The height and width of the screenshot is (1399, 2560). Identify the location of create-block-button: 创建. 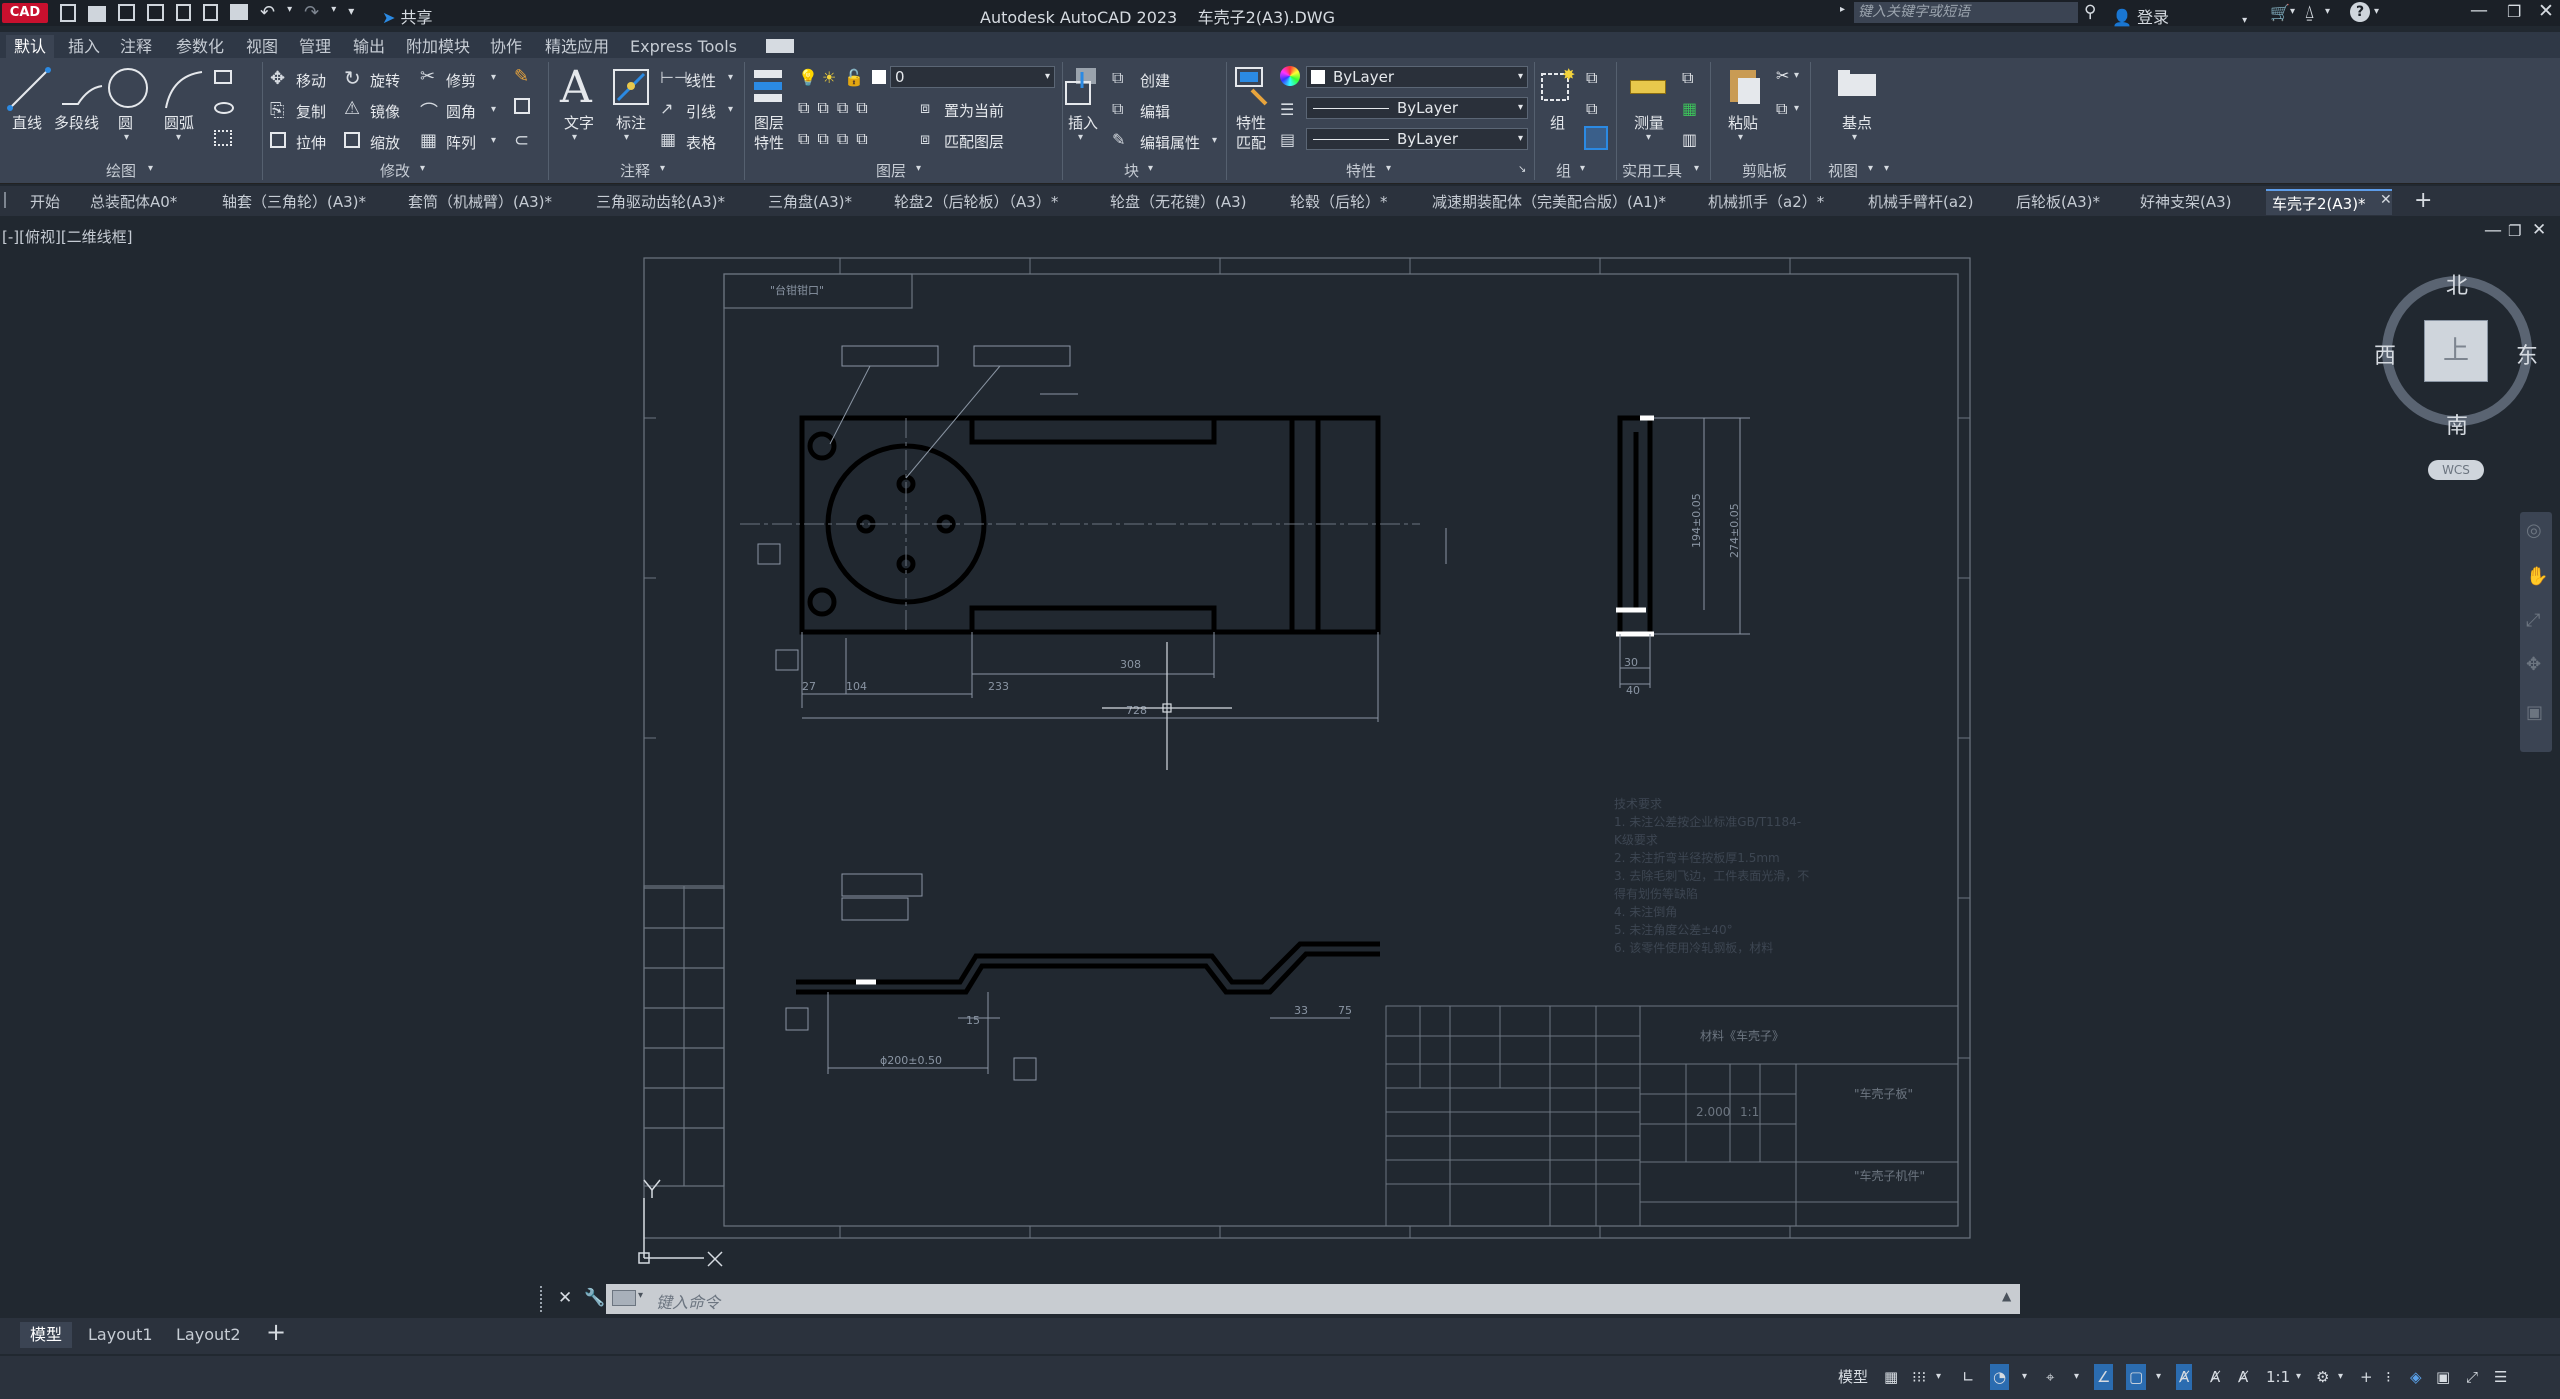
(1155, 80).